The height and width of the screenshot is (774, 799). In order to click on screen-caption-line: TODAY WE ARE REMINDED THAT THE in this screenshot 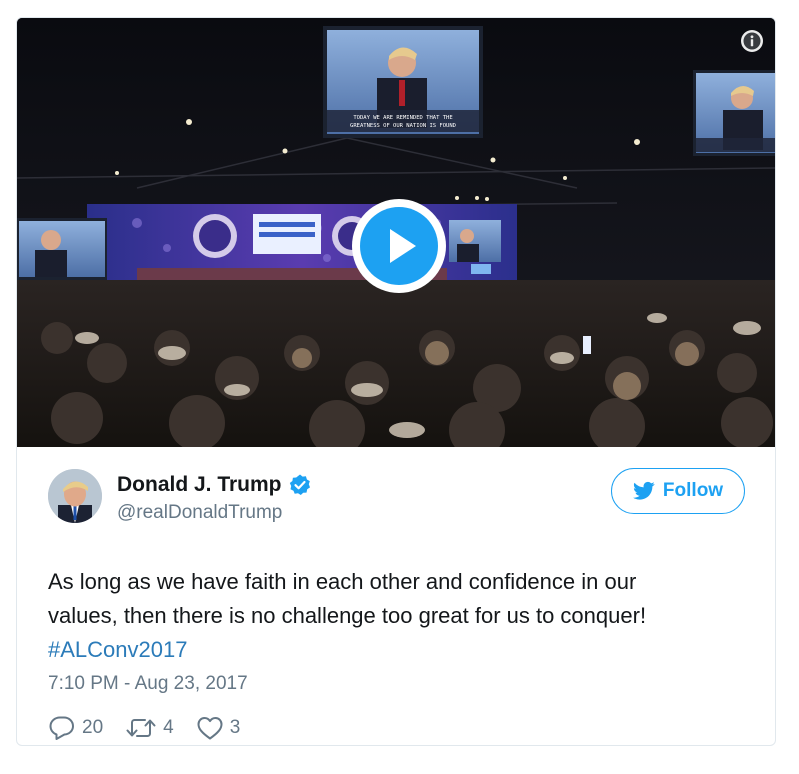, I will do `click(402, 118)`.